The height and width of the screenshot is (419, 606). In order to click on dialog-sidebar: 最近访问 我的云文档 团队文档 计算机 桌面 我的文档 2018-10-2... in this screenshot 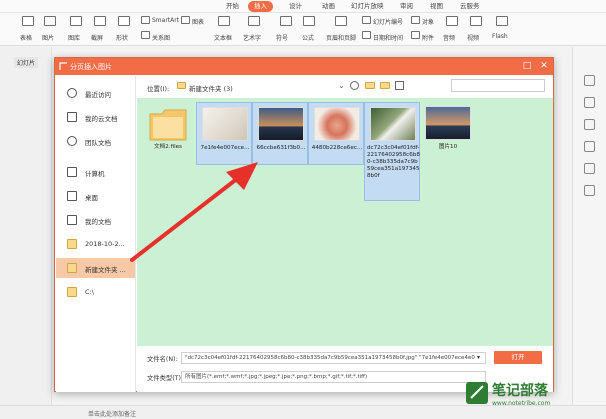, I will do `click(96, 234)`.